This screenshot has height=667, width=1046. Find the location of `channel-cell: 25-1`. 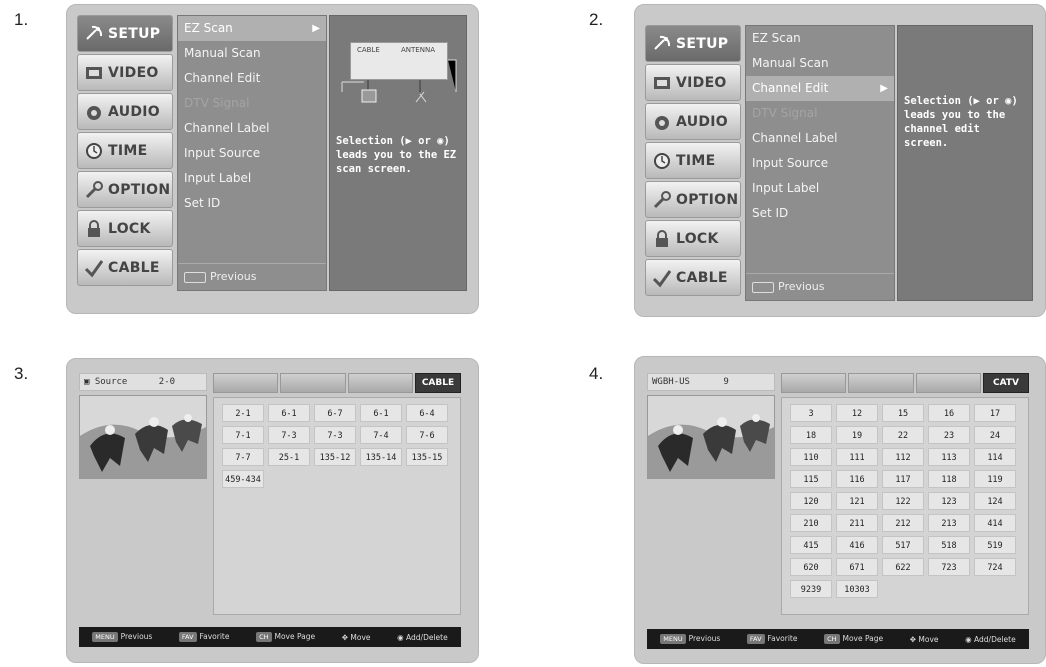

channel-cell: 25-1 is located at coordinates (289, 457).